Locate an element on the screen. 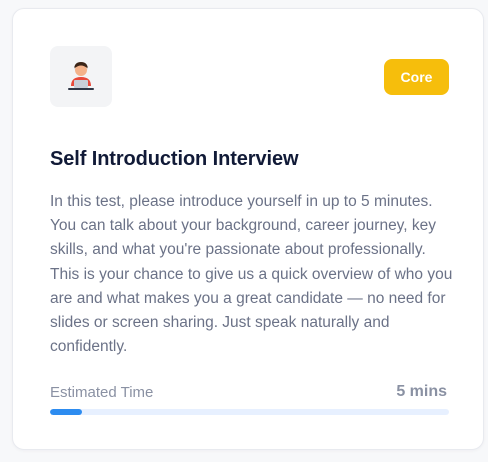 The width and height of the screenshot is (488, 462). progress-fill is located at coordinates (66, 412).